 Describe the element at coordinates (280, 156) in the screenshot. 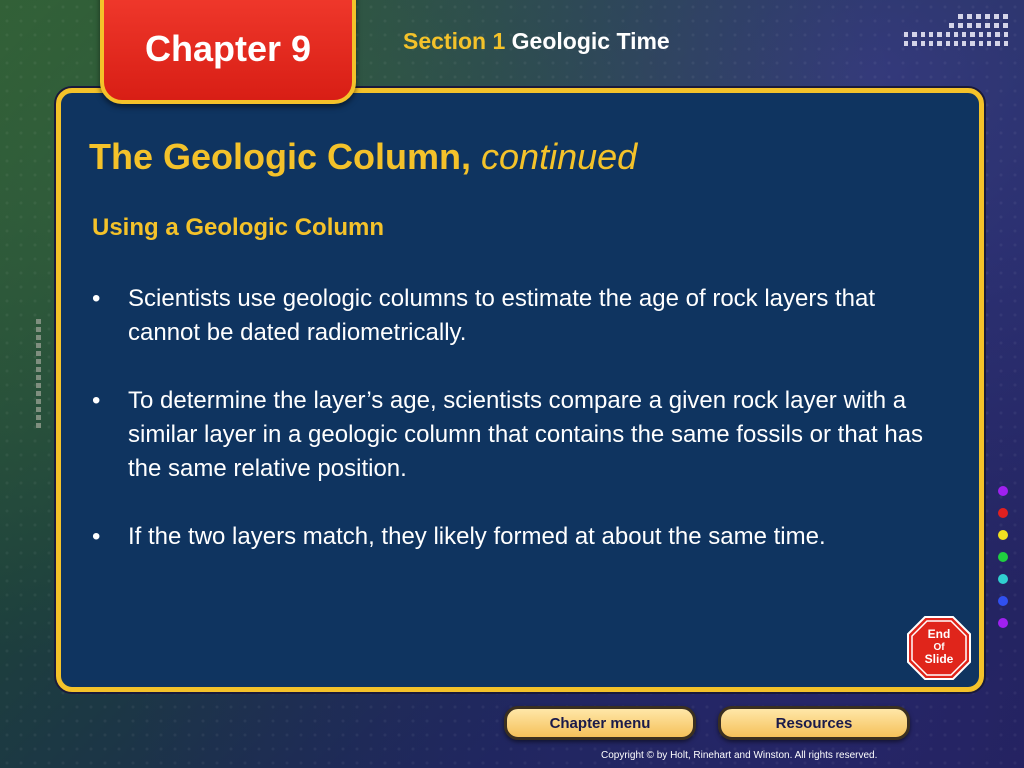

I see `slide-title-main: The Geologic Column,` at that location.